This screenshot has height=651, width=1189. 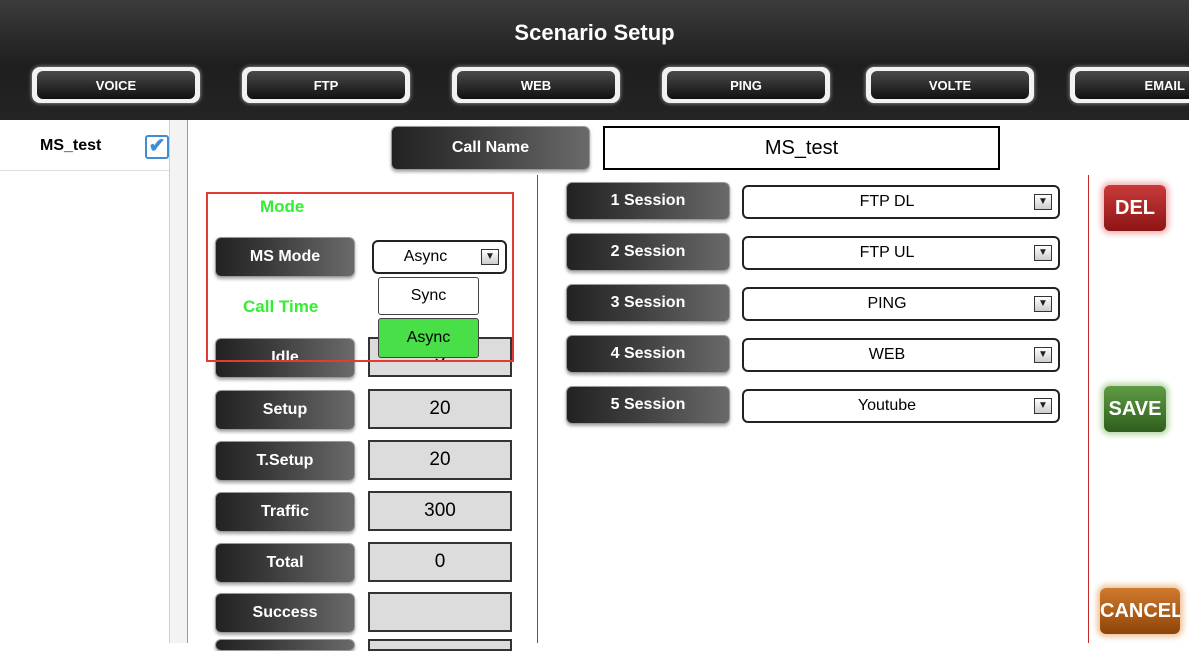 What do you see at coordinates (360, 277) in the screenshot?
I see `highlight-box` at bounding box center [360, 277].